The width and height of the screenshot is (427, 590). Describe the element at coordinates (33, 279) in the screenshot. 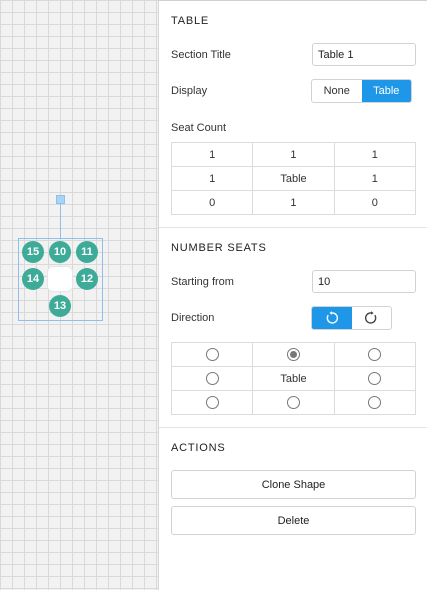

I see `seat-14: 14` at that location.